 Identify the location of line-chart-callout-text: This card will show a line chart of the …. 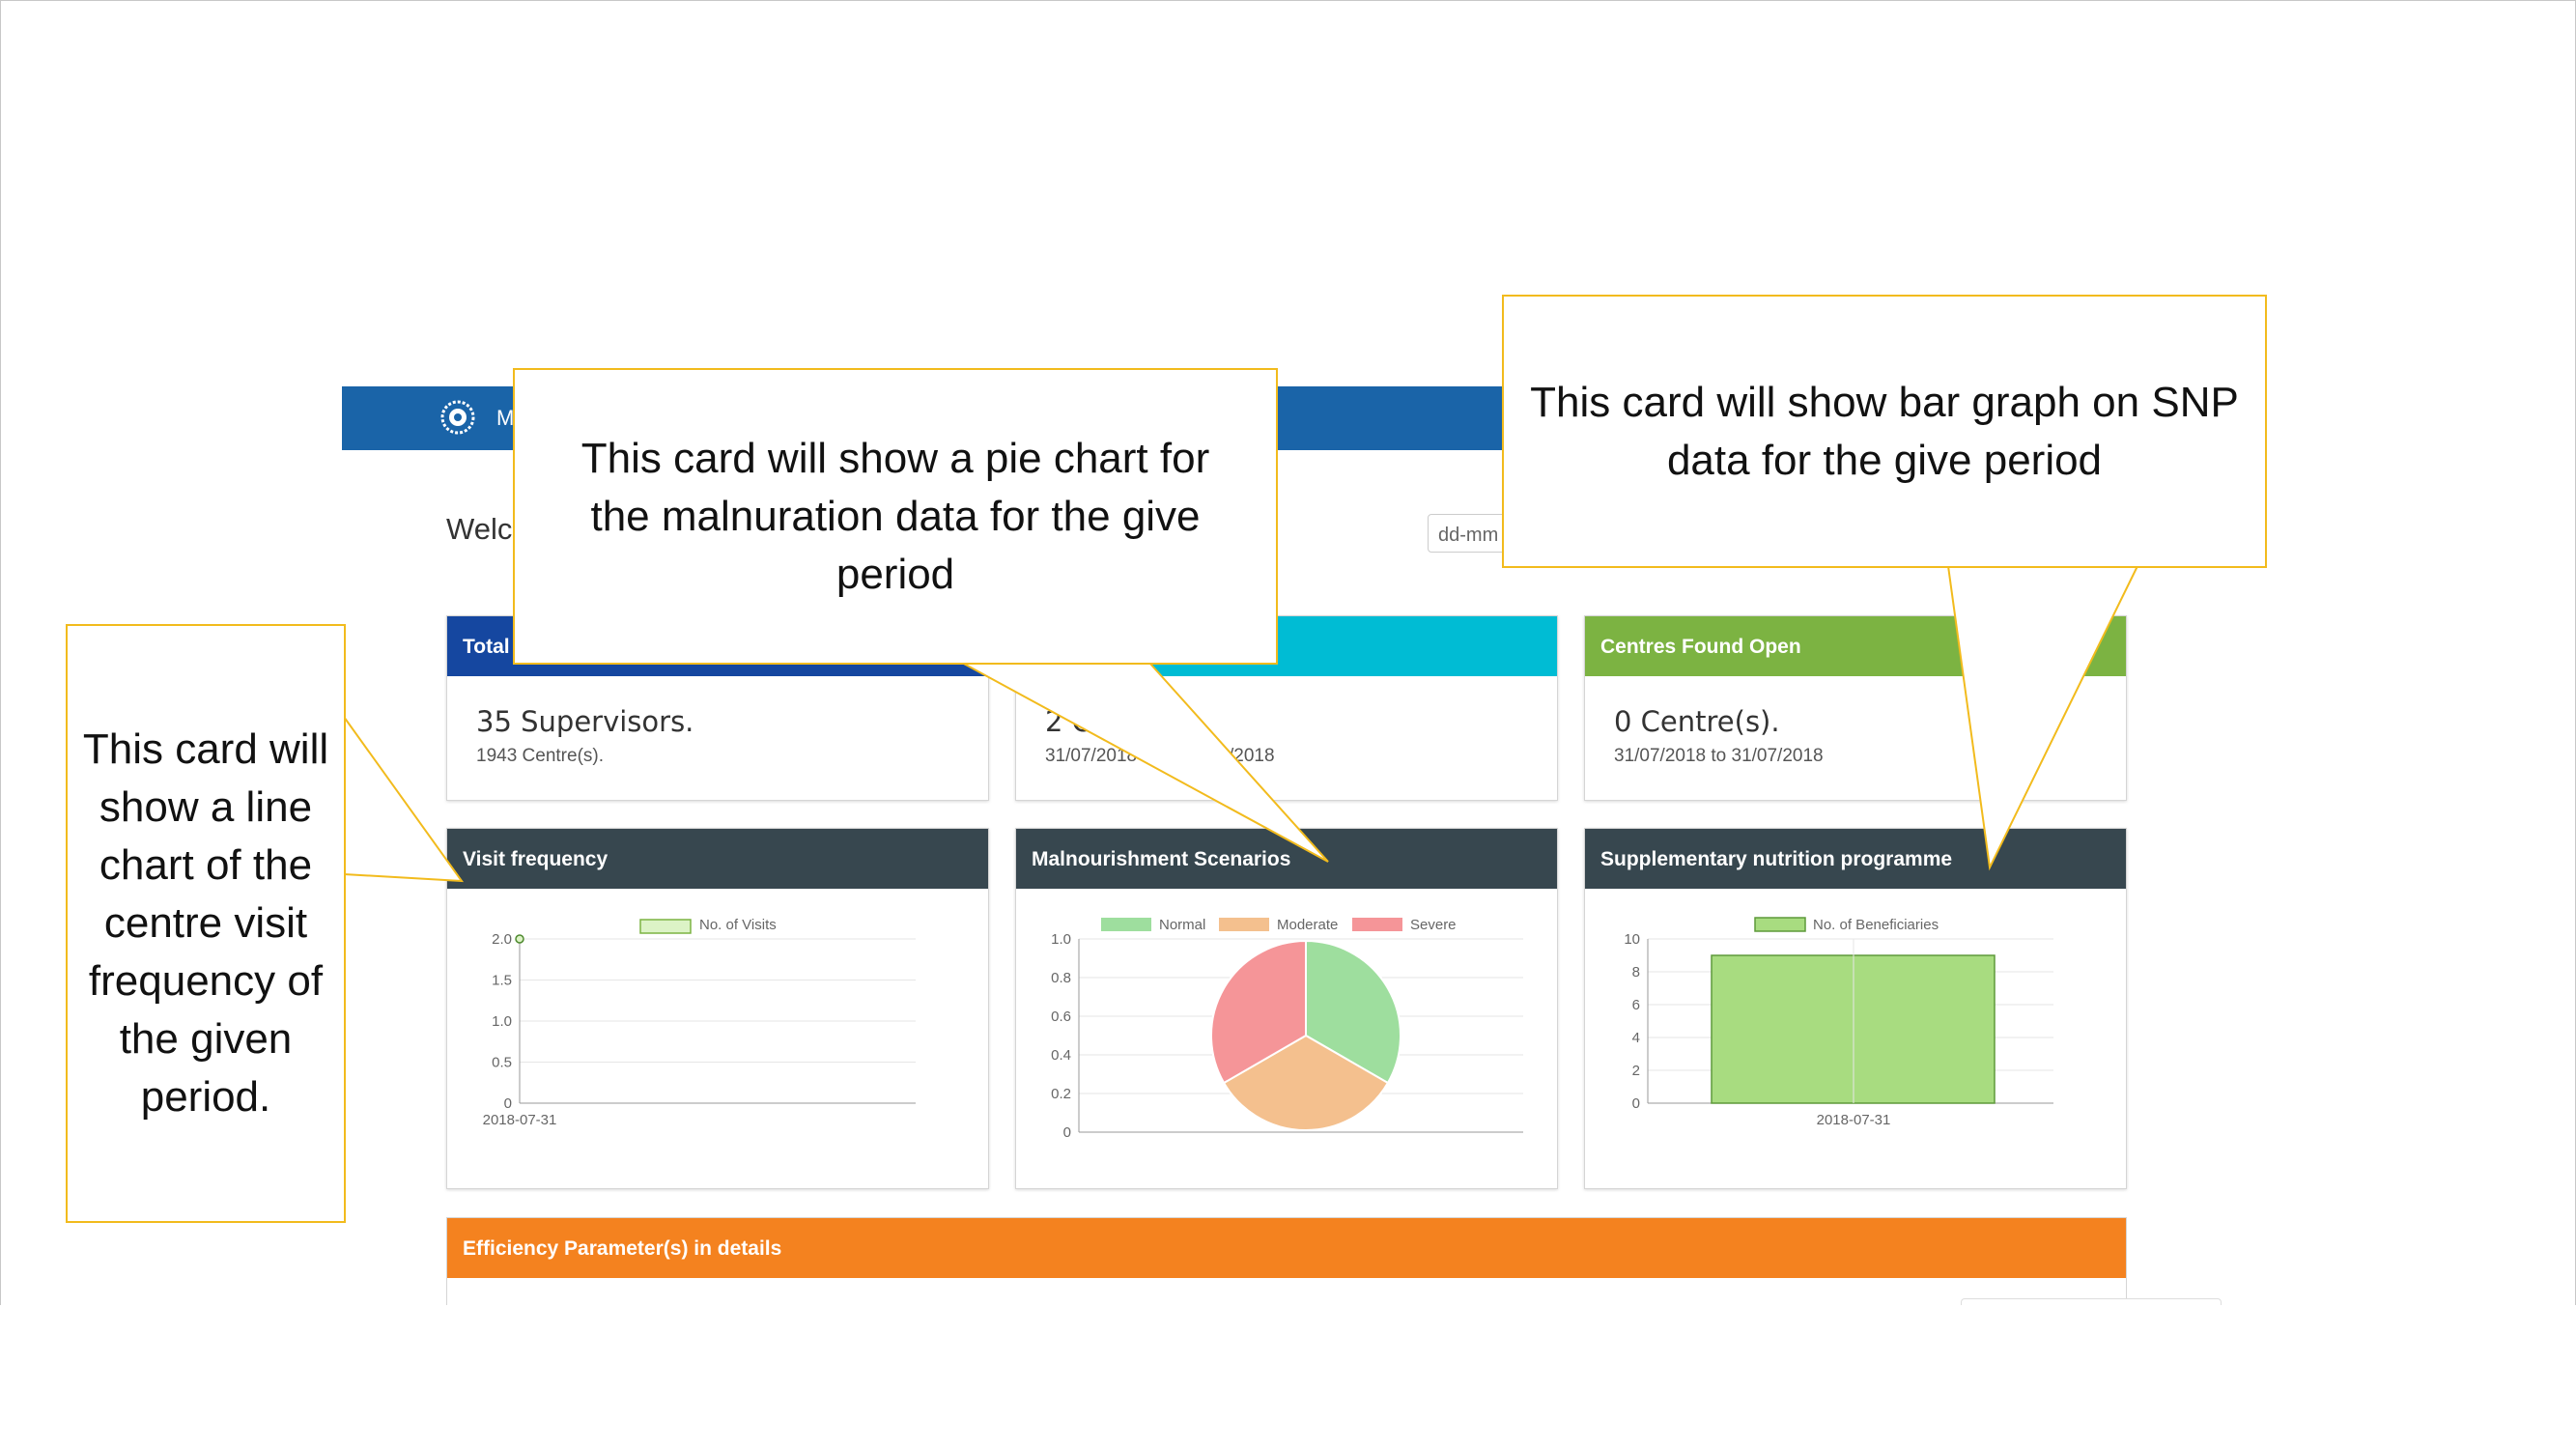
(205, 923).